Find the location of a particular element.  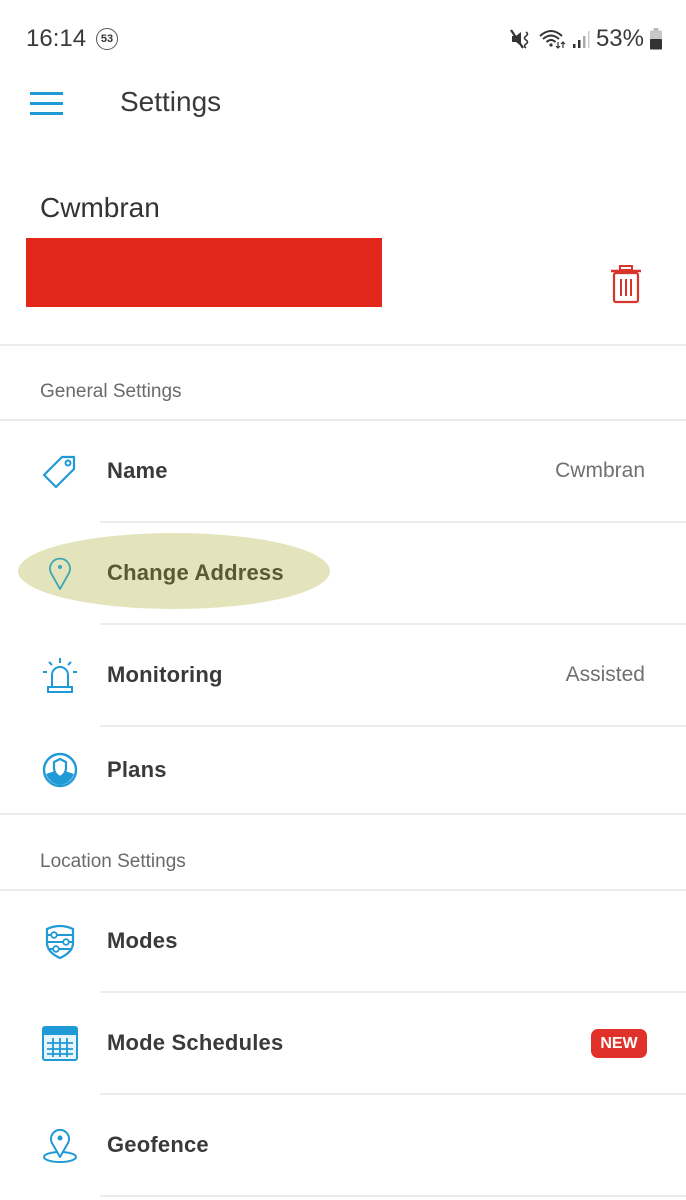

siren-icon is located at coordinates (60, 675).